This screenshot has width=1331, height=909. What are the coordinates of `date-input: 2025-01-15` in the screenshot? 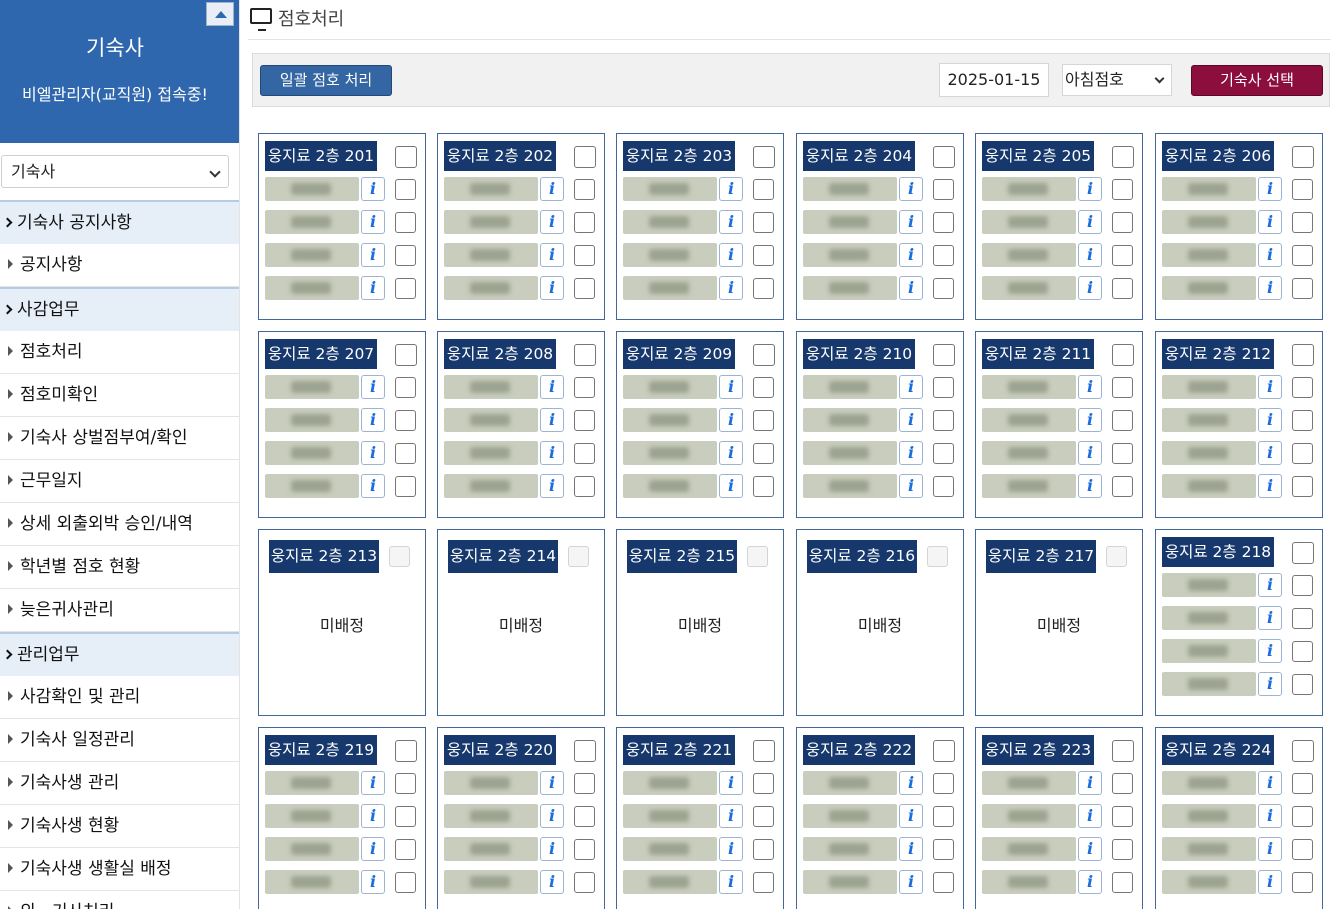 It's located at (994, 80).